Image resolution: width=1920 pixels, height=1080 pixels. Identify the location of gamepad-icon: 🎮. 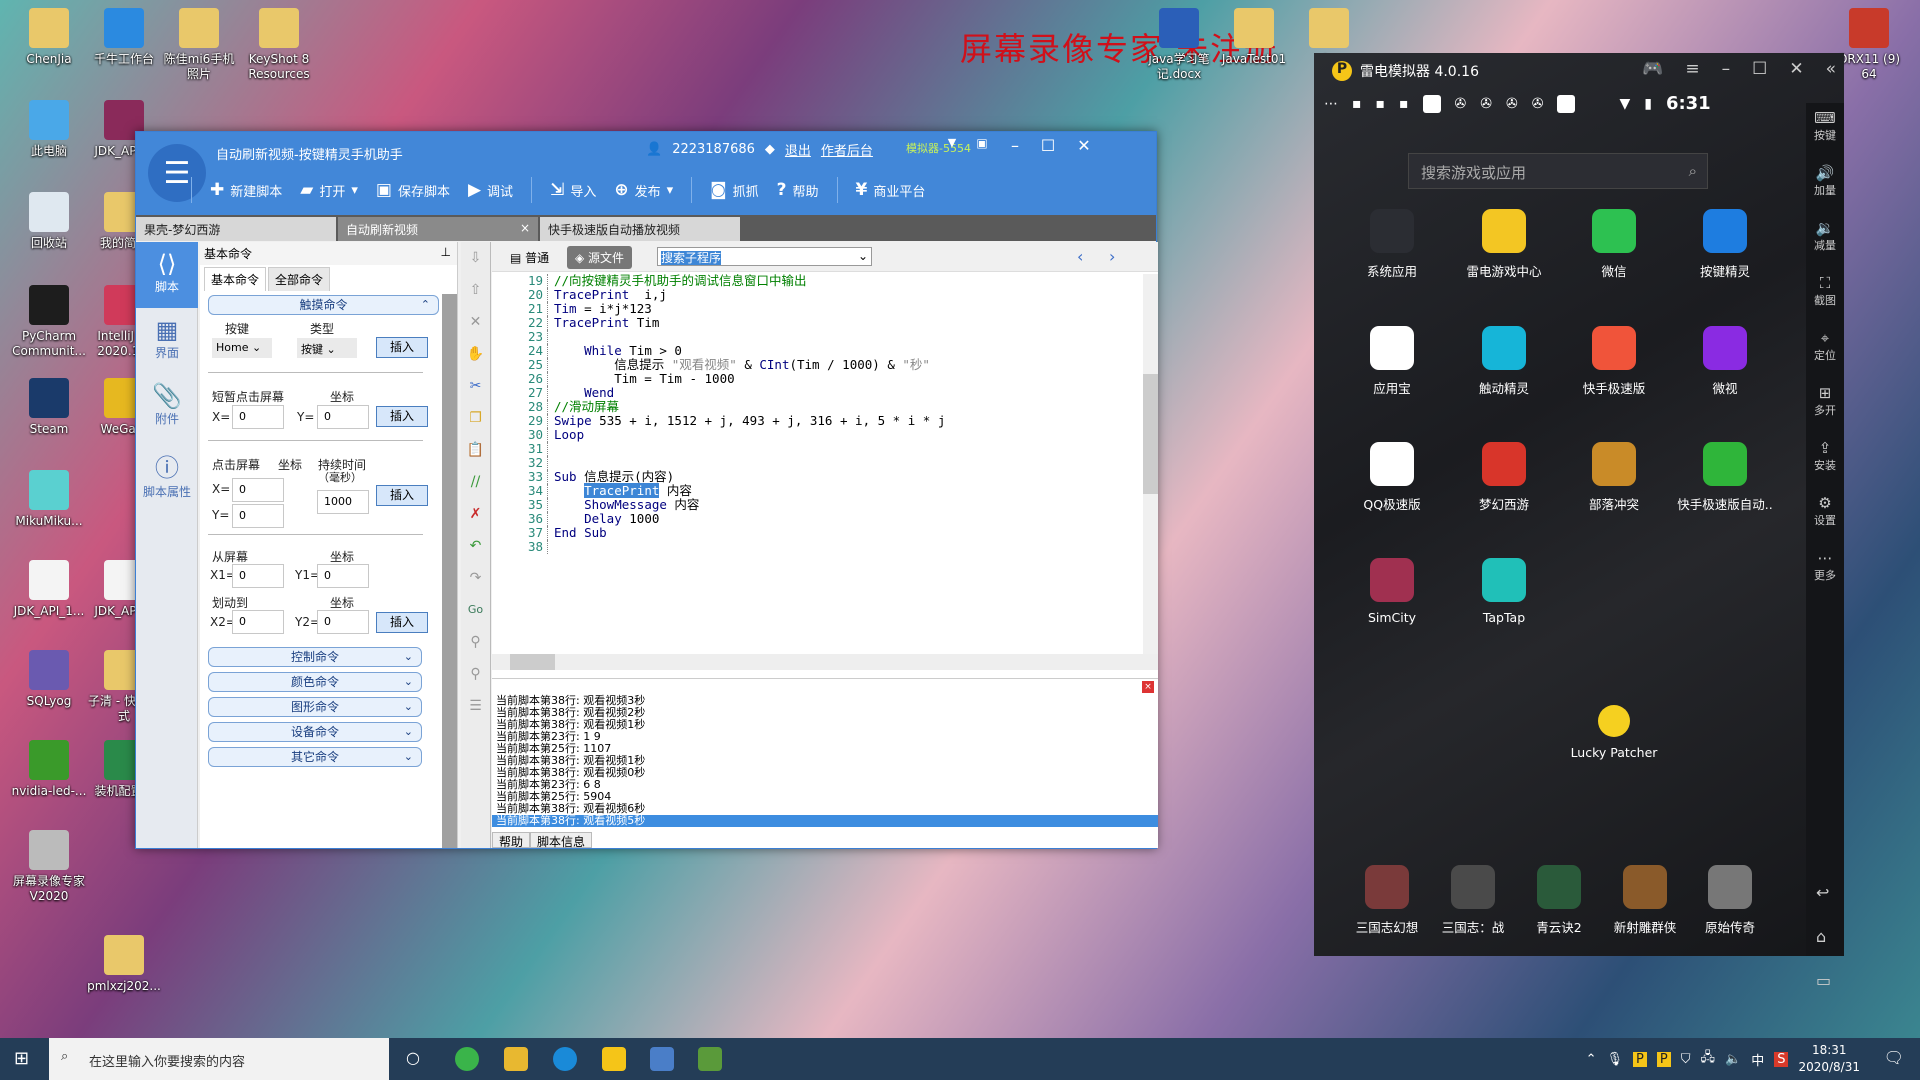
(1652, 69).